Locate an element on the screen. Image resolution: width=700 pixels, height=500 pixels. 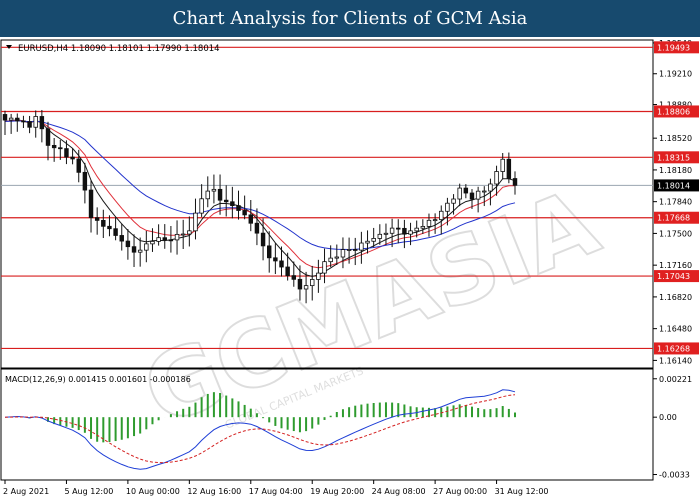
price-tick-label: 1.17840 is located at coordinates (675, 202).